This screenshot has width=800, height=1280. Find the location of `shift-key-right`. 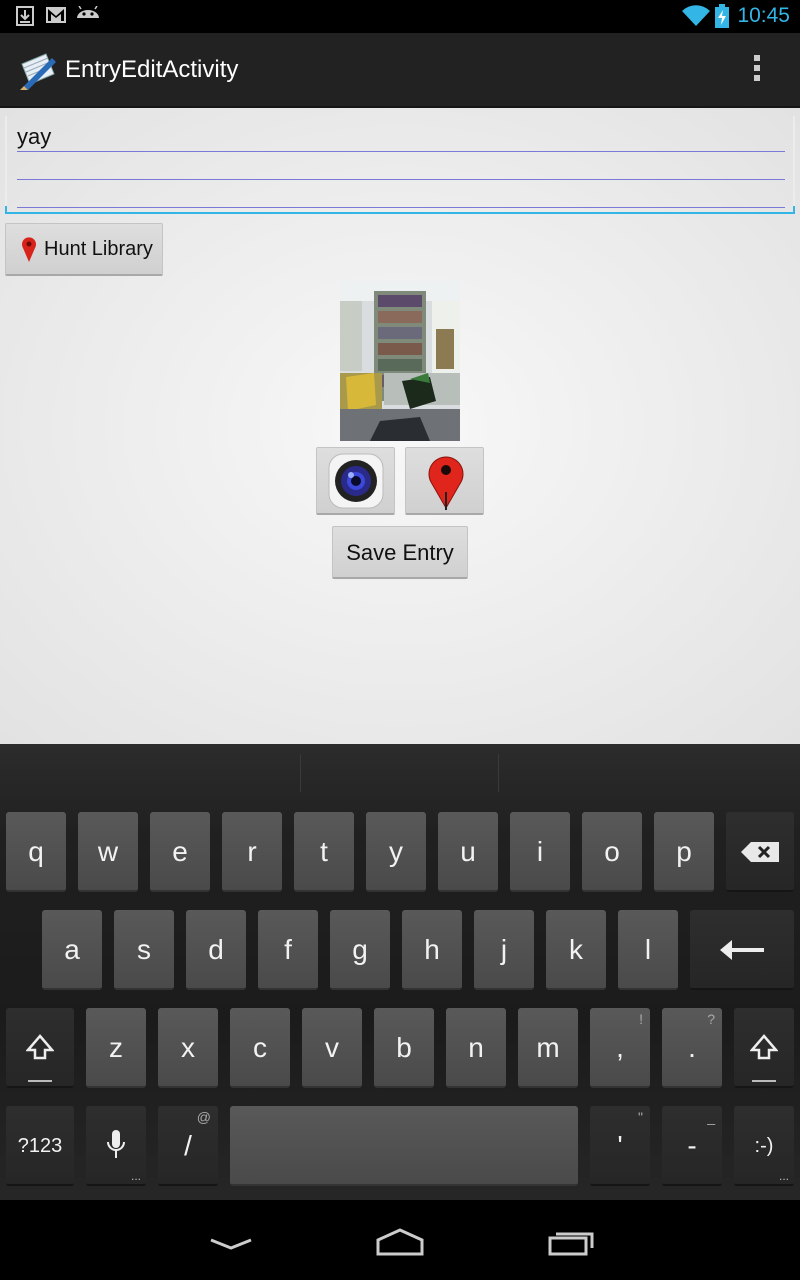

shift-key-right is located at coordinates (764, 1048).